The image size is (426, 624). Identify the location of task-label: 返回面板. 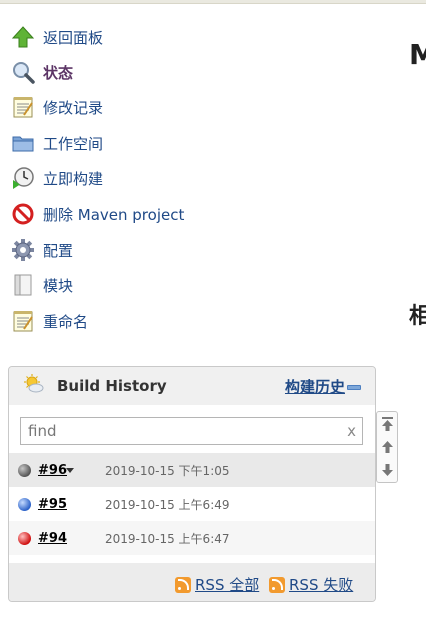
(73, 37).